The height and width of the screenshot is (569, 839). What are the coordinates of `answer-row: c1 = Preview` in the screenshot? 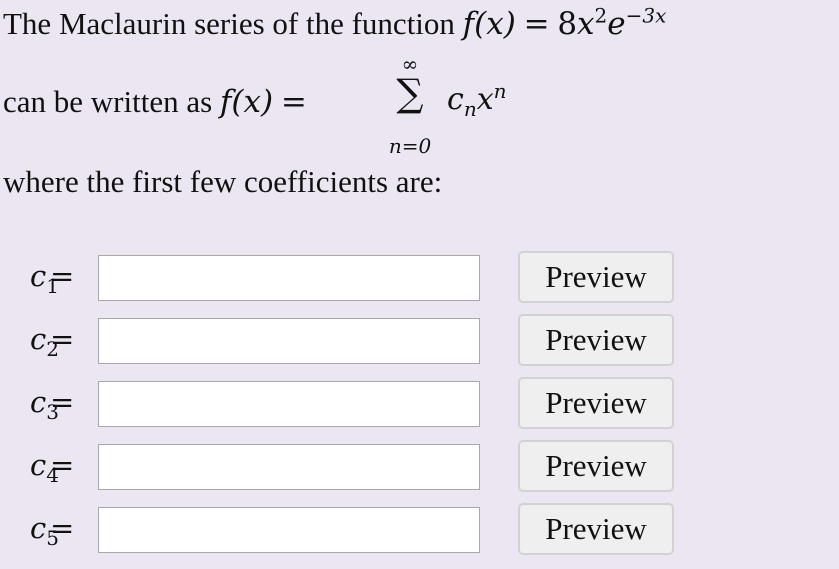 It's located at (419, 280).